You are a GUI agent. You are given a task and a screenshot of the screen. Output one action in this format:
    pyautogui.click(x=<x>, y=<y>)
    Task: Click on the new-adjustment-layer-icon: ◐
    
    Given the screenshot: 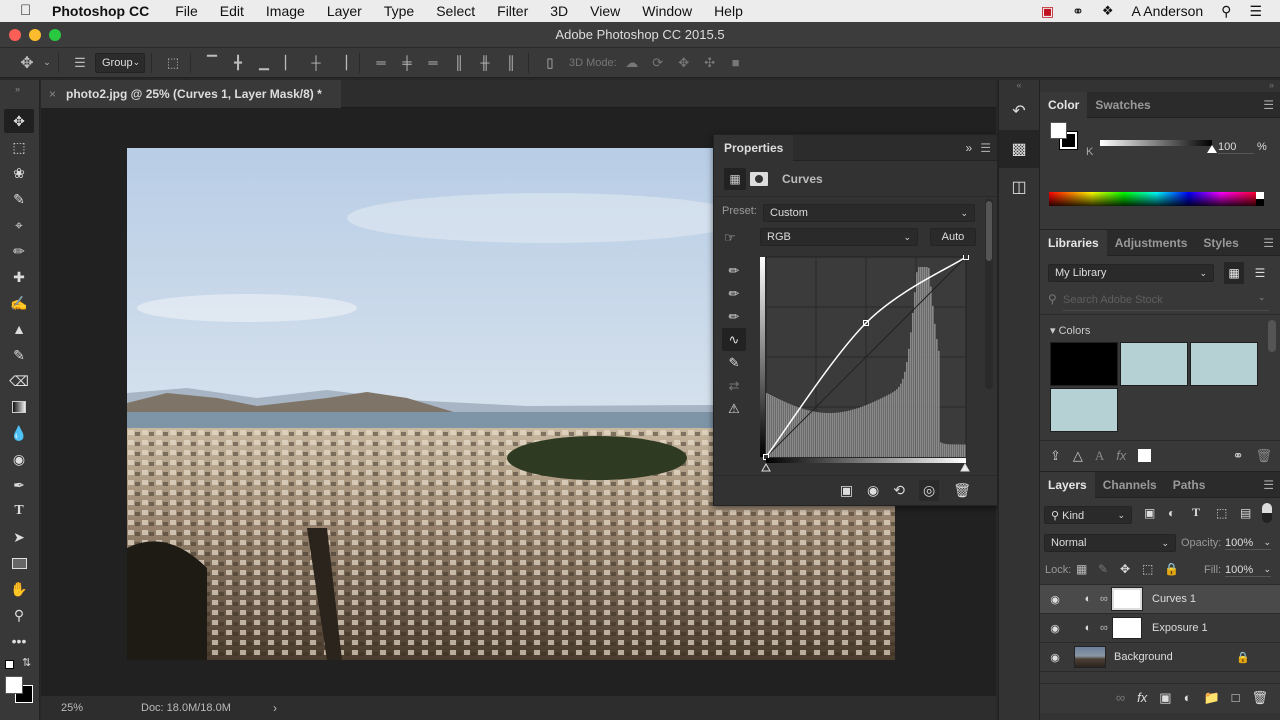 What is the action you would take?
    pyautogui.click(x=1188, y=697)
    